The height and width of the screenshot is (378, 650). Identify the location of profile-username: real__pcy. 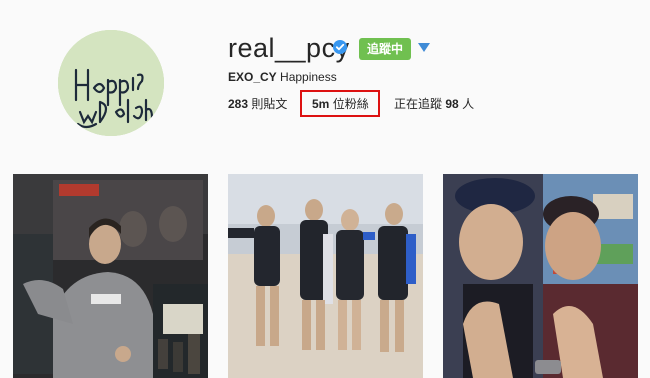
(289, 48).